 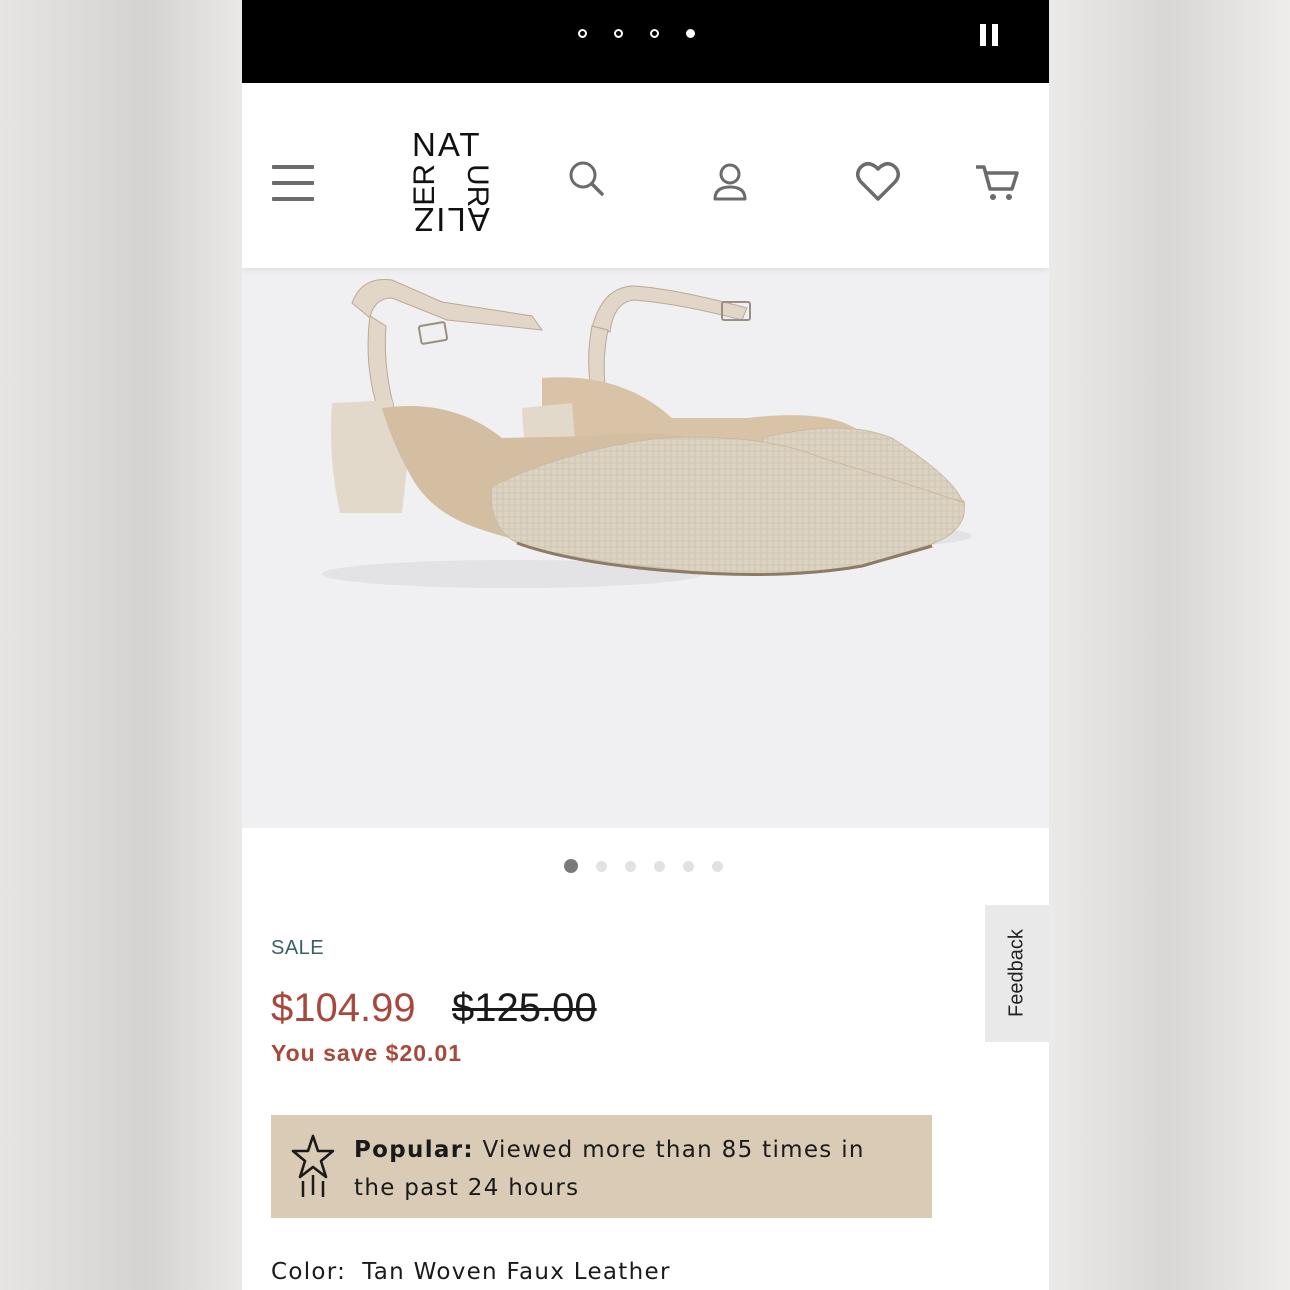 What do you see at coordinates (997, 185) in the screenshot?
I see `cart-icon` at bounding box center [997, 185].